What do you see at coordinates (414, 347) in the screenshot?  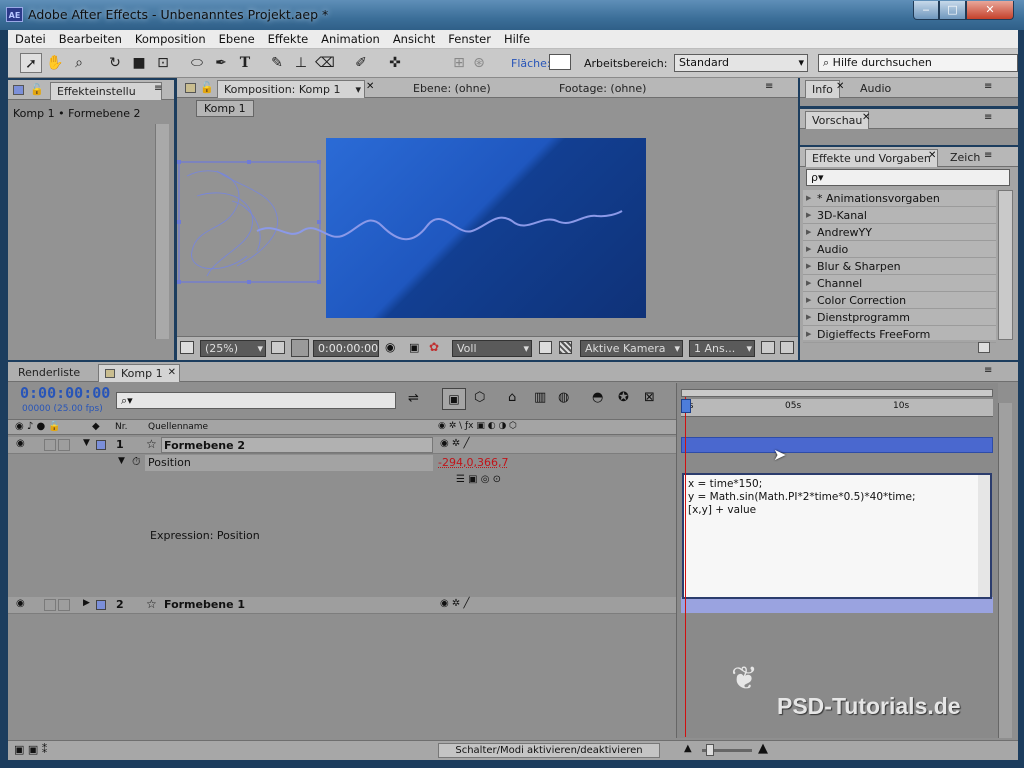 I see `show-snapshot-icon: ▣` at bounding box center [414, 347].